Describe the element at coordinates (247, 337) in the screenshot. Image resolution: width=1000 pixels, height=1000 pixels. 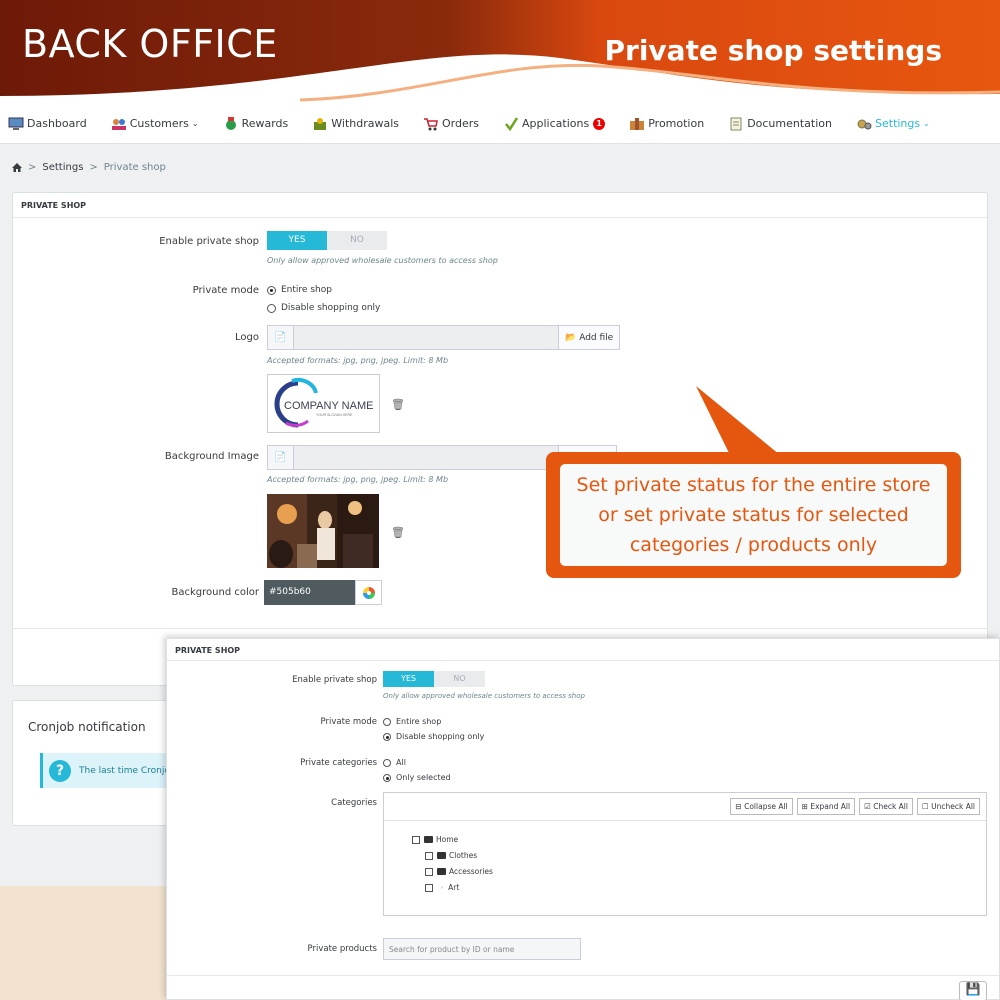
I see `logo-label: Logo` at that location.